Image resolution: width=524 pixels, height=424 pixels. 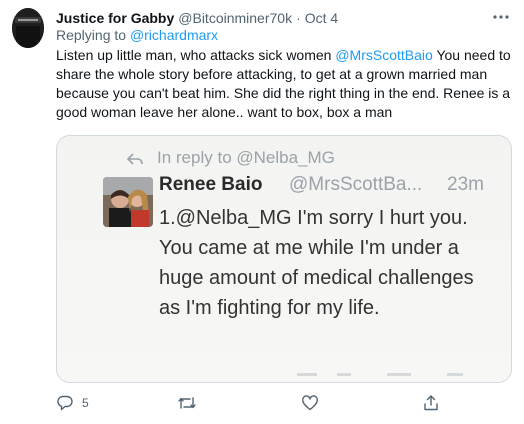 I want to click on inner-author-name: Renee Baio, so click(x=211, y=184).